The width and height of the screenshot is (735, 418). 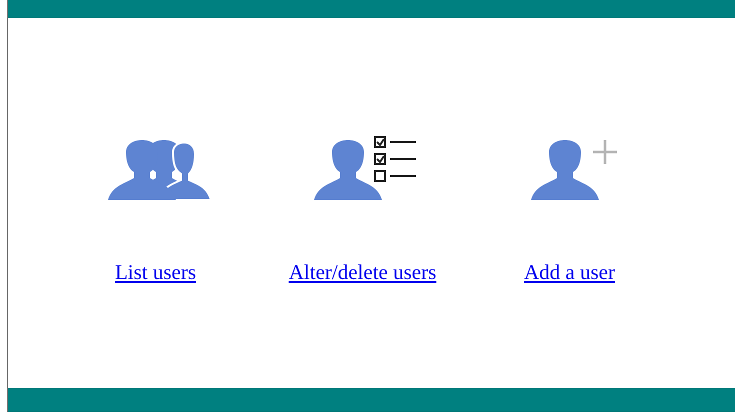 I want to click on action-link: Alter/delete users, so click(x=362, y=272).